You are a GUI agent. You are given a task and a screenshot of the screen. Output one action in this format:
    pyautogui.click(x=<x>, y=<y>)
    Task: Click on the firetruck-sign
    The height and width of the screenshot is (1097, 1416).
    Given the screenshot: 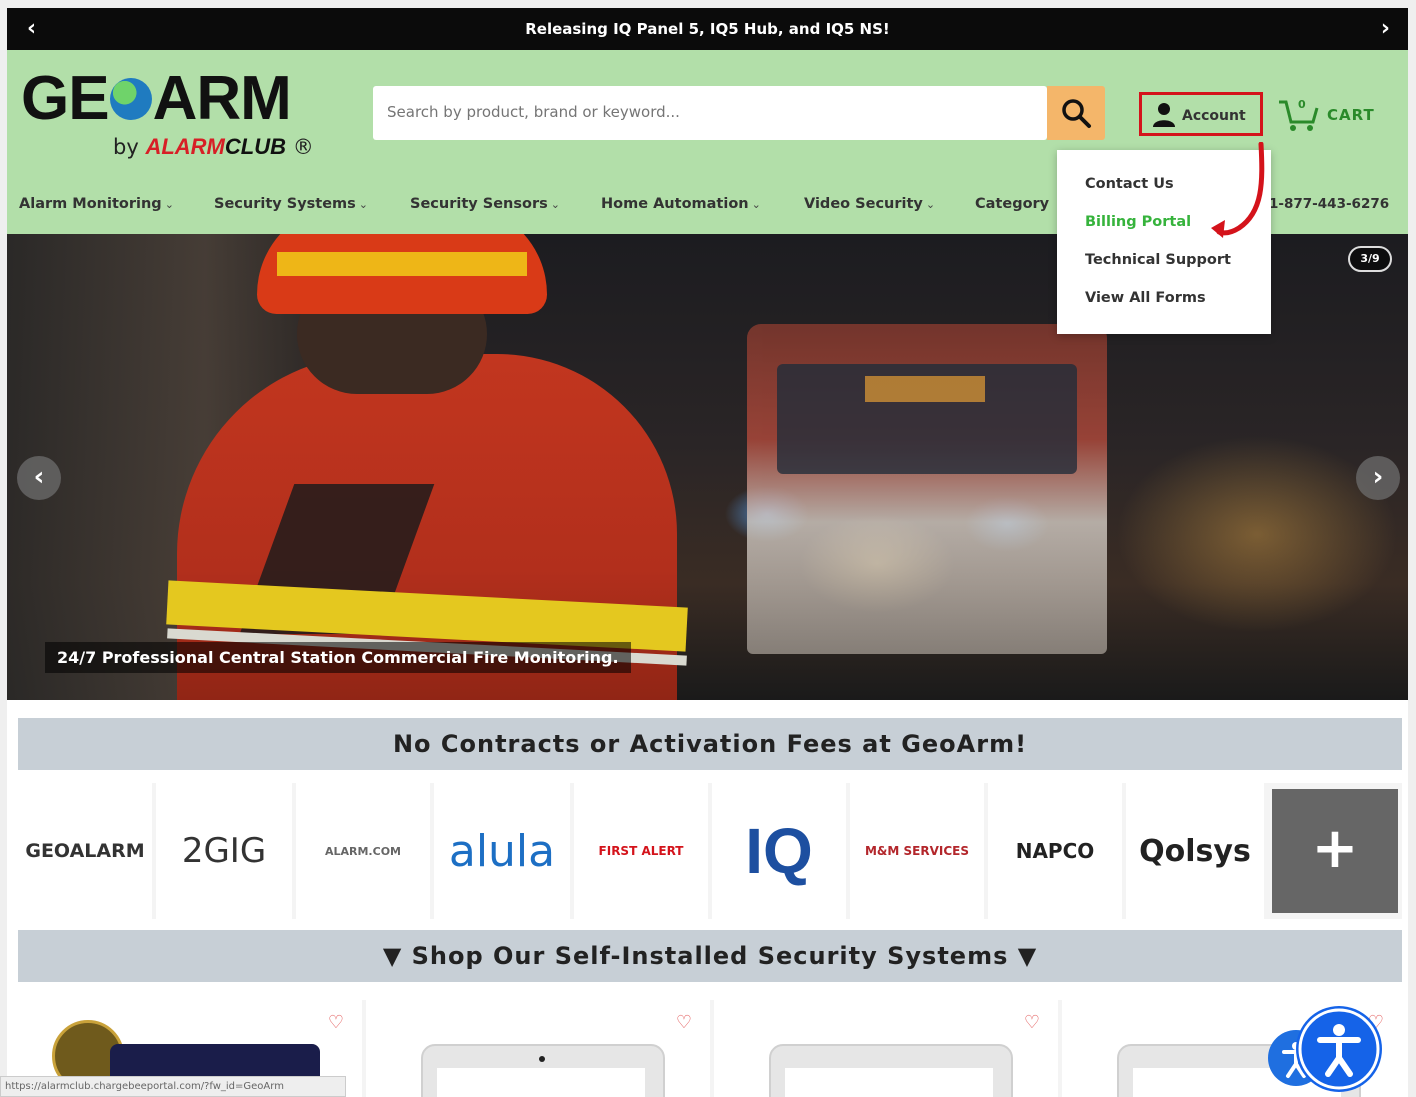 What is the action you would take?
    pyautogui.click(x=925, y=389)
    